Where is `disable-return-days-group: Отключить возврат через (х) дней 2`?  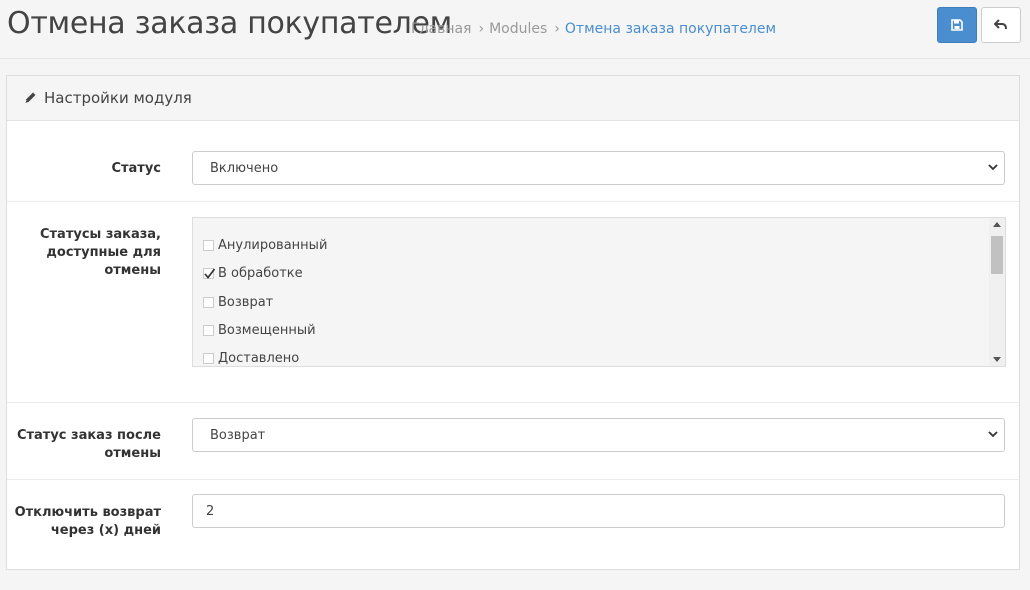
disable-return-days-group: Отключить возврат через (х) дней 2 is located at coordinates (513, 524).